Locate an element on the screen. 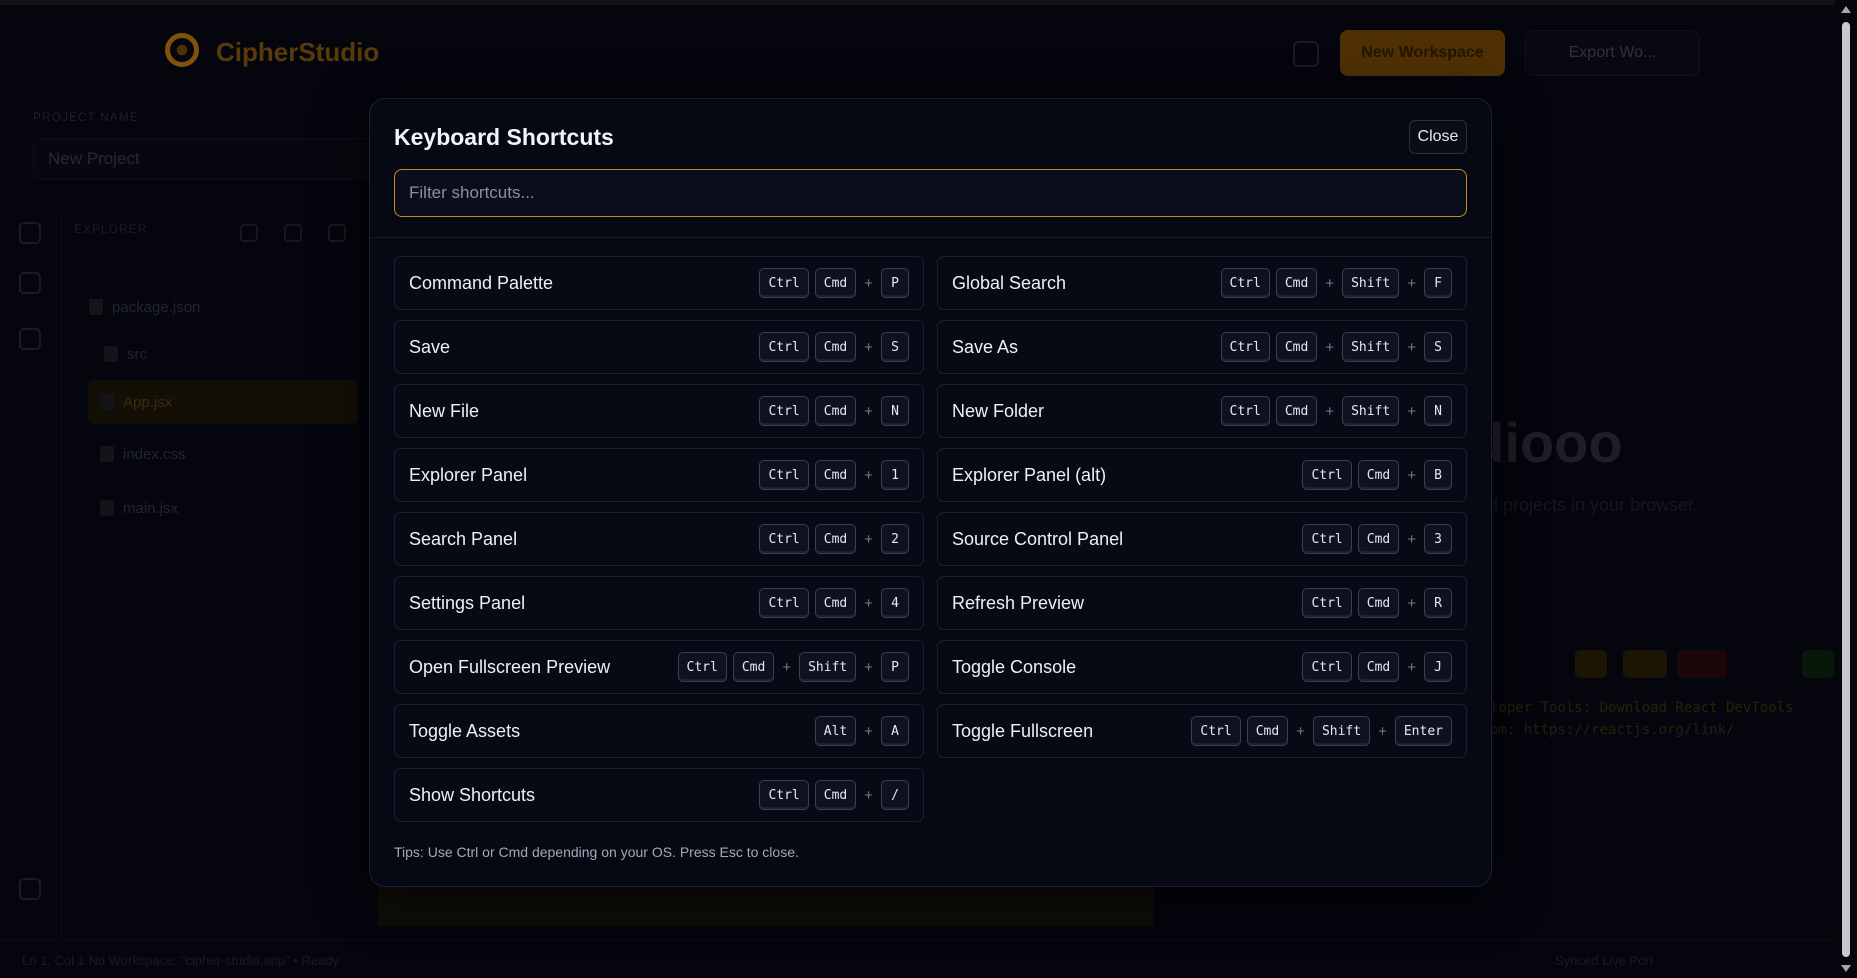 Image resolution: width=1857 pixels, height=978 pixels. keycap: 1 is located at coordinates (895, 475).